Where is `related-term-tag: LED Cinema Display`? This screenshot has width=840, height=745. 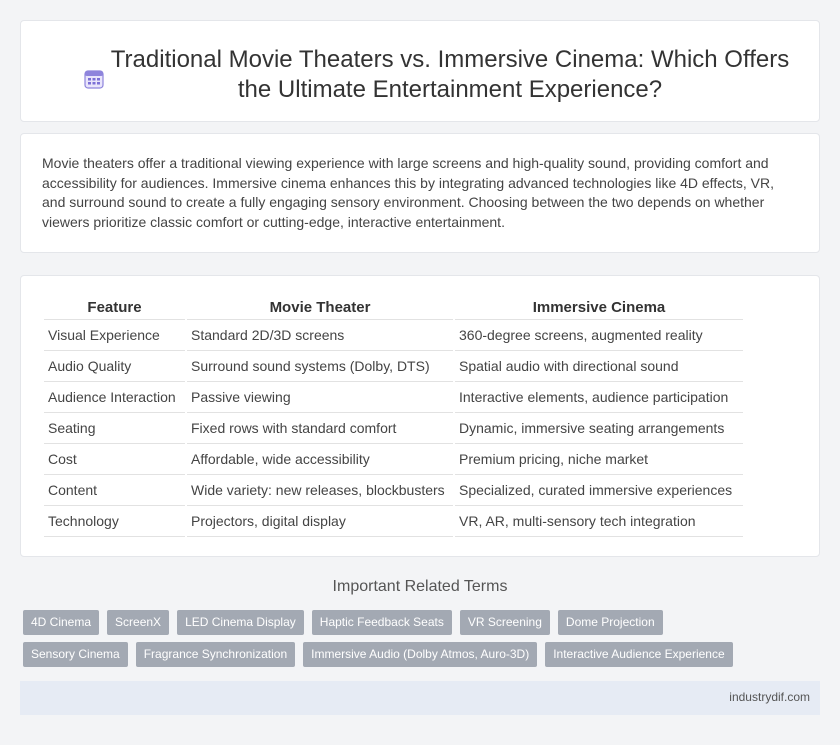
related-term-tag: LED Cinema Display is located at coordinates (240, 622).